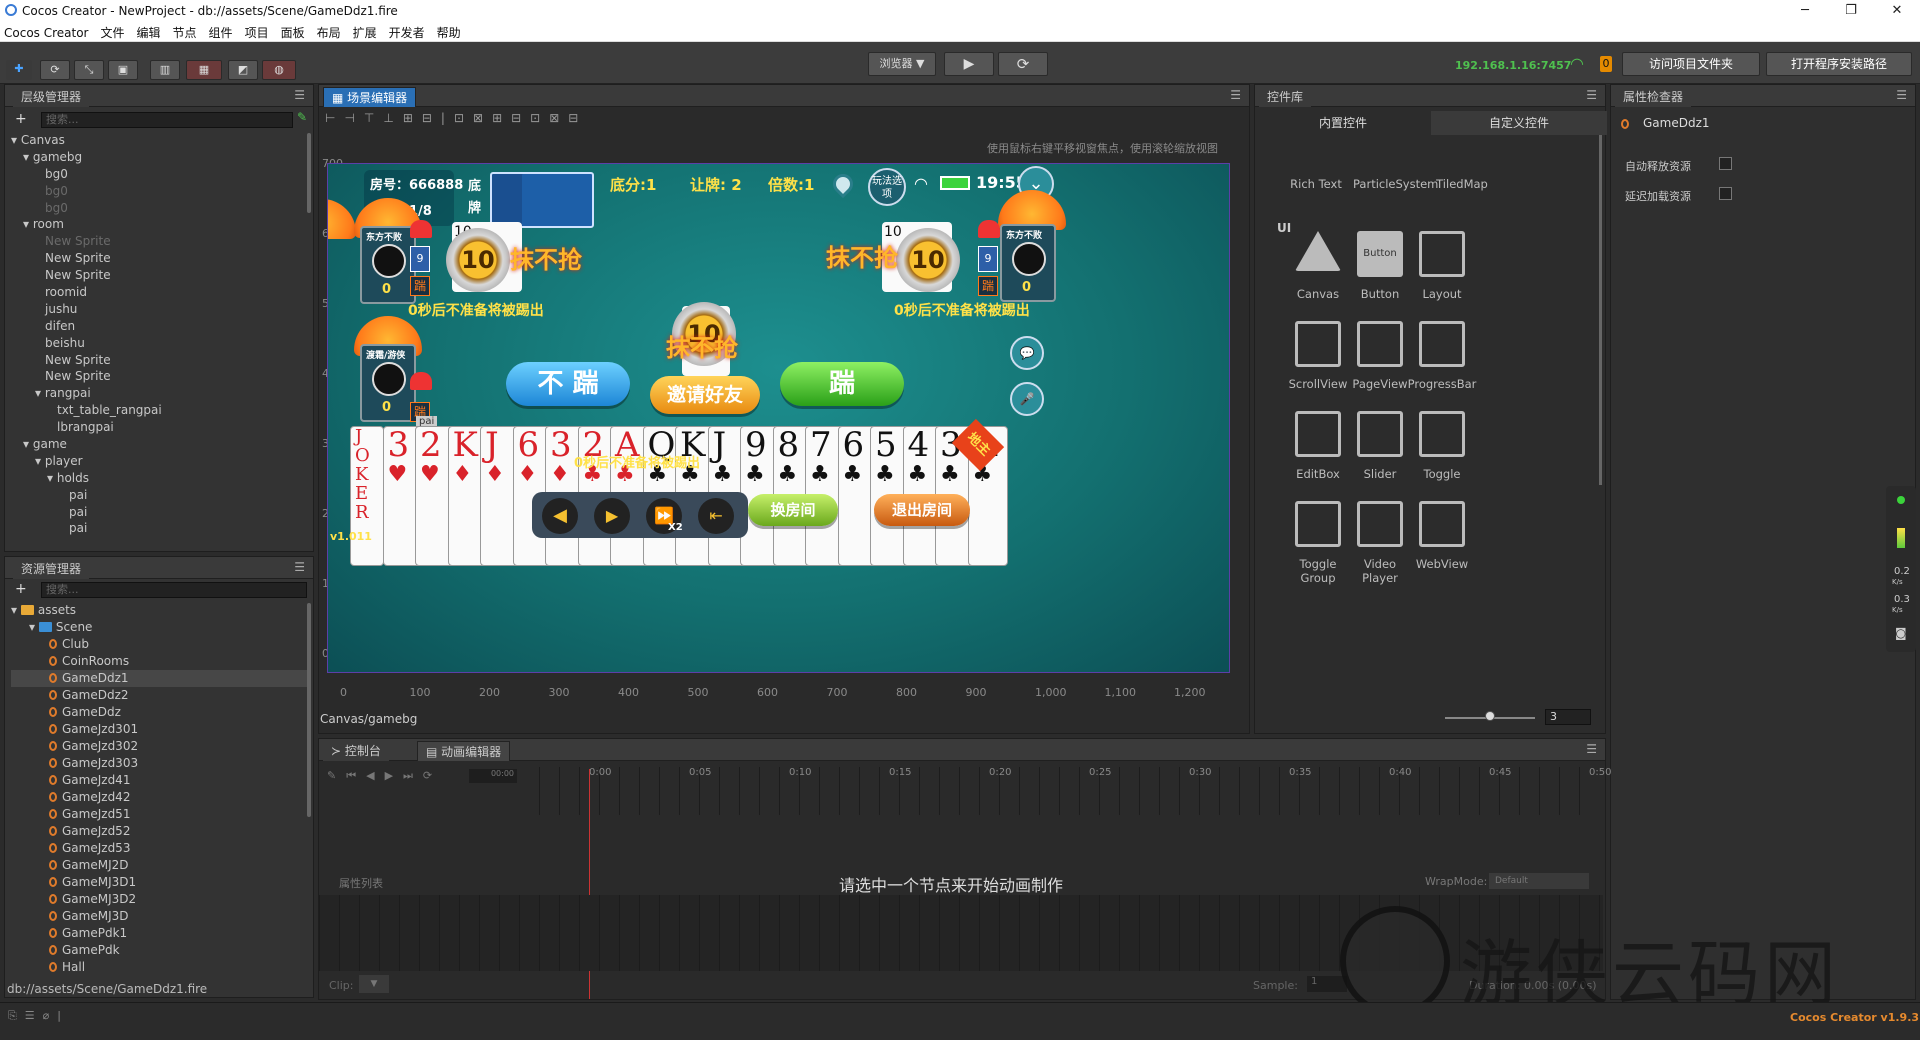  I want to click on hierarchy-node: ▾ game, so click(159, 444).